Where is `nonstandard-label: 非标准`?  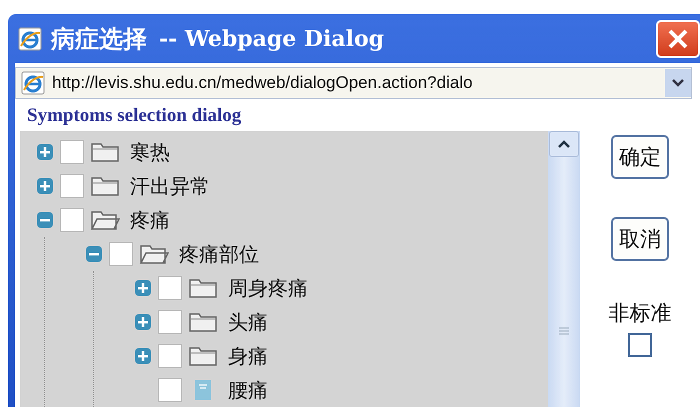 nonstandard-label: 非标准 is located at coordinates (640, 313).